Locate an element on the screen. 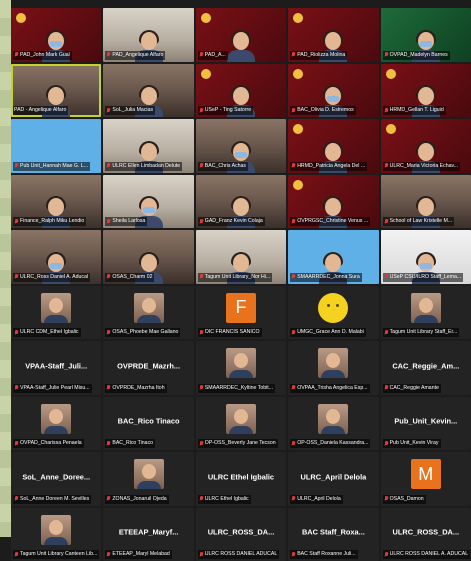 This screenshot has width=471, height=561. participant-tile: MOSAS_Damon is located at coordinates (426, 479).